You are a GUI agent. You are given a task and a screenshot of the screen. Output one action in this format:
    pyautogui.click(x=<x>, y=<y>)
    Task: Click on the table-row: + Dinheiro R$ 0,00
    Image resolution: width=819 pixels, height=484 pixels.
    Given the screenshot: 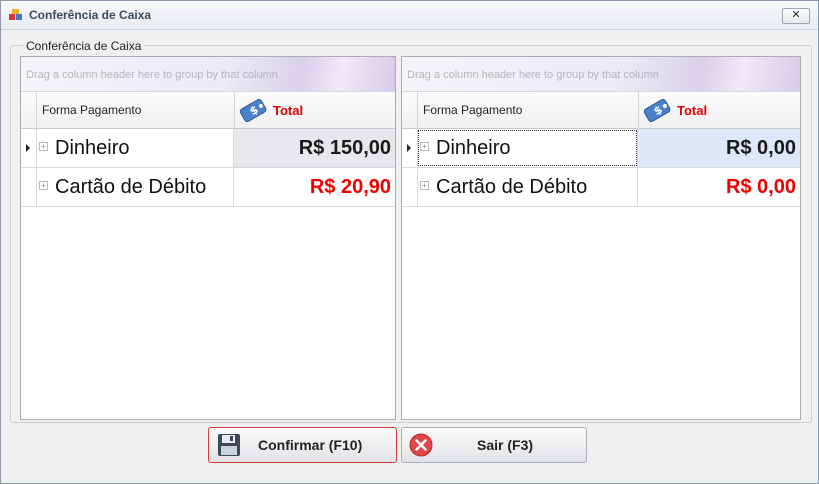 What is the action you would take?
    pyautogui.click(x=601, y=148)
    